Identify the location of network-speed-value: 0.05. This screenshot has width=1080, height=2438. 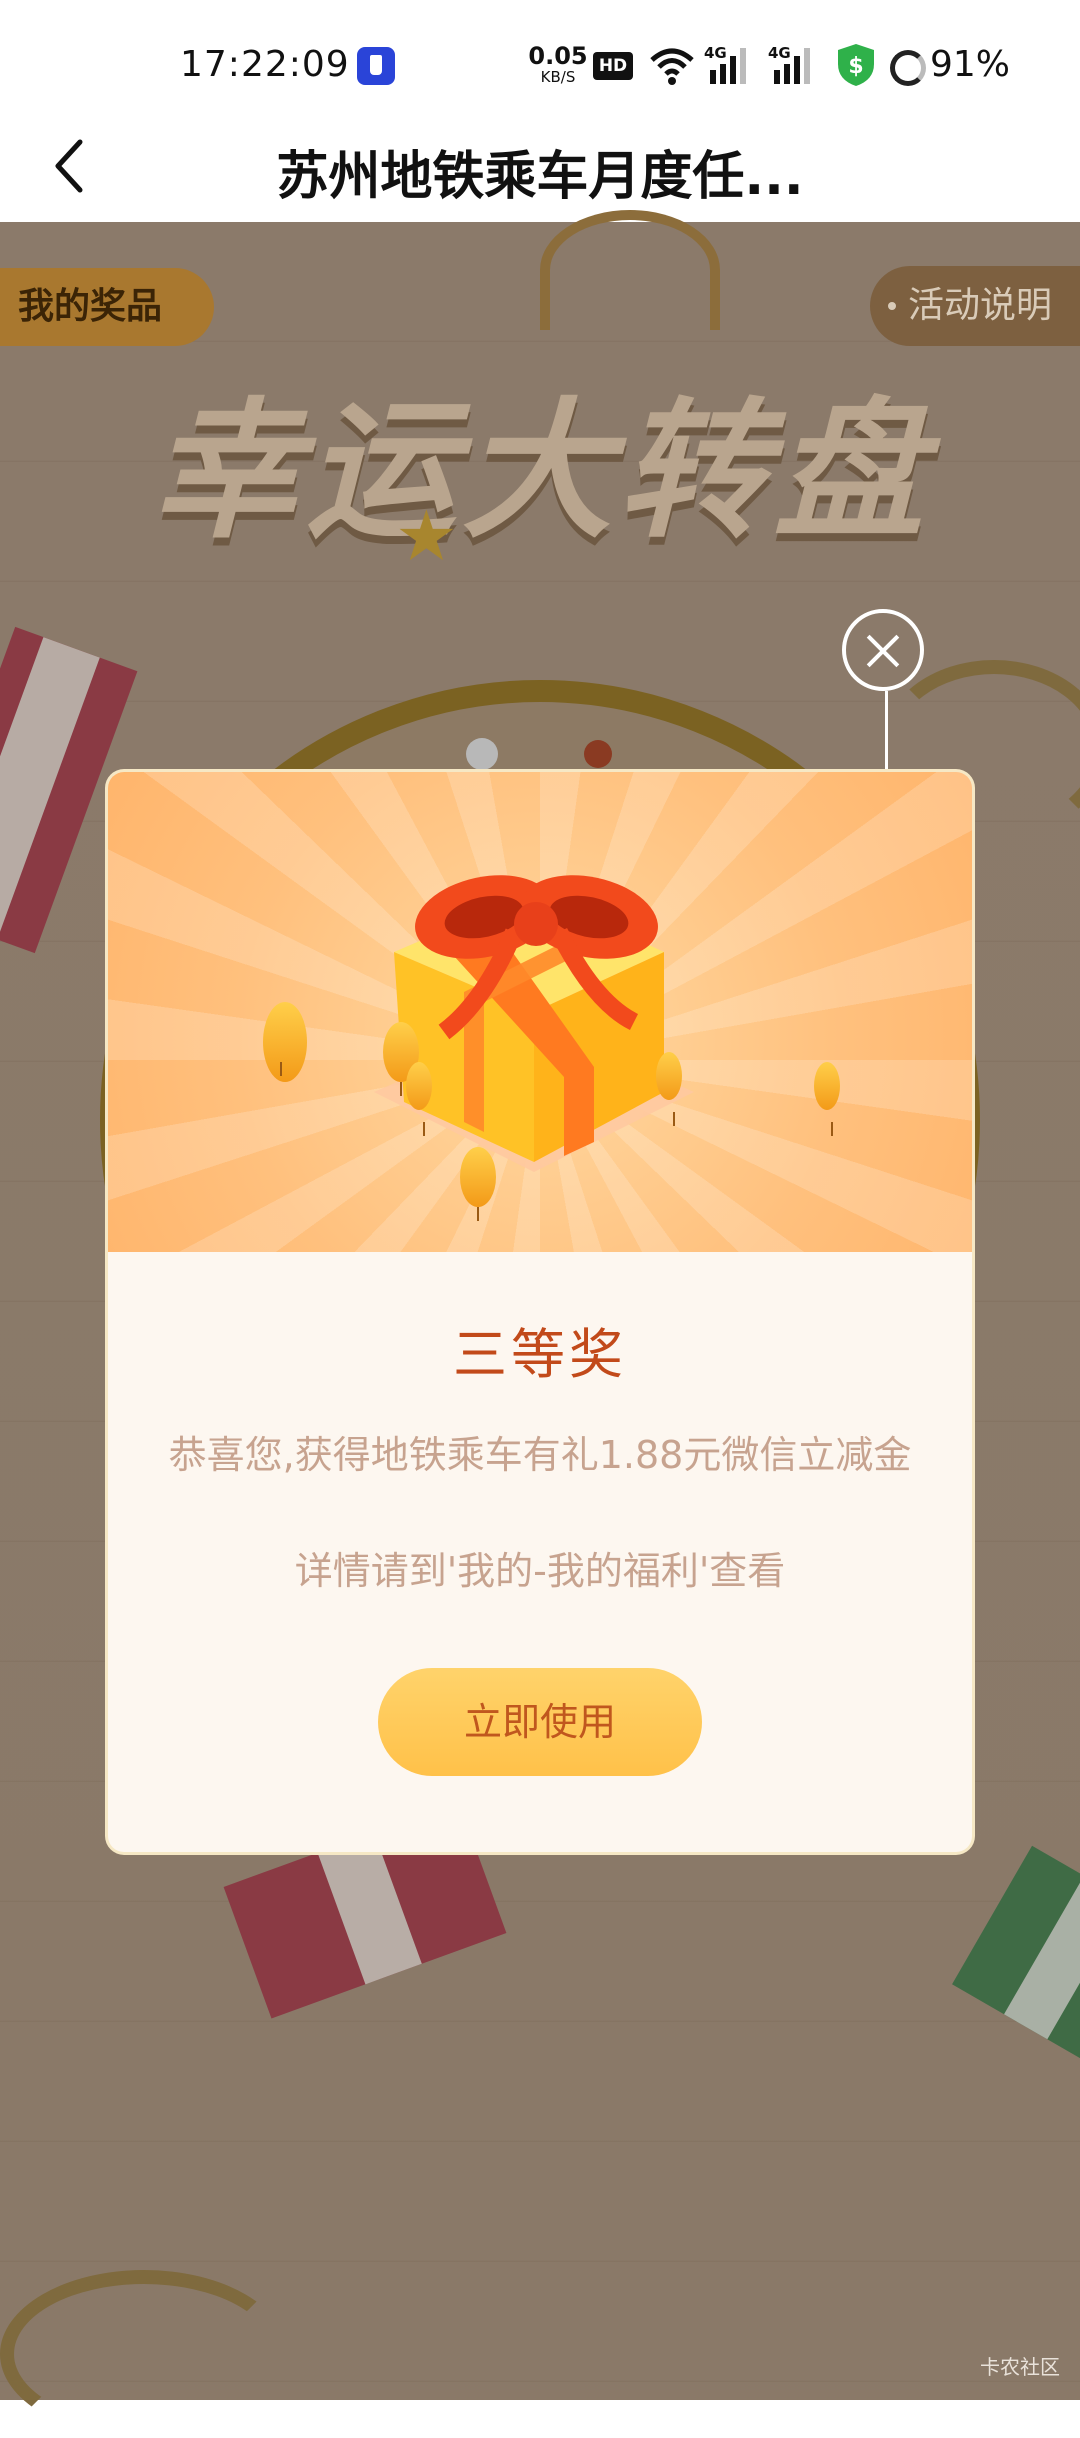
(558, 56).